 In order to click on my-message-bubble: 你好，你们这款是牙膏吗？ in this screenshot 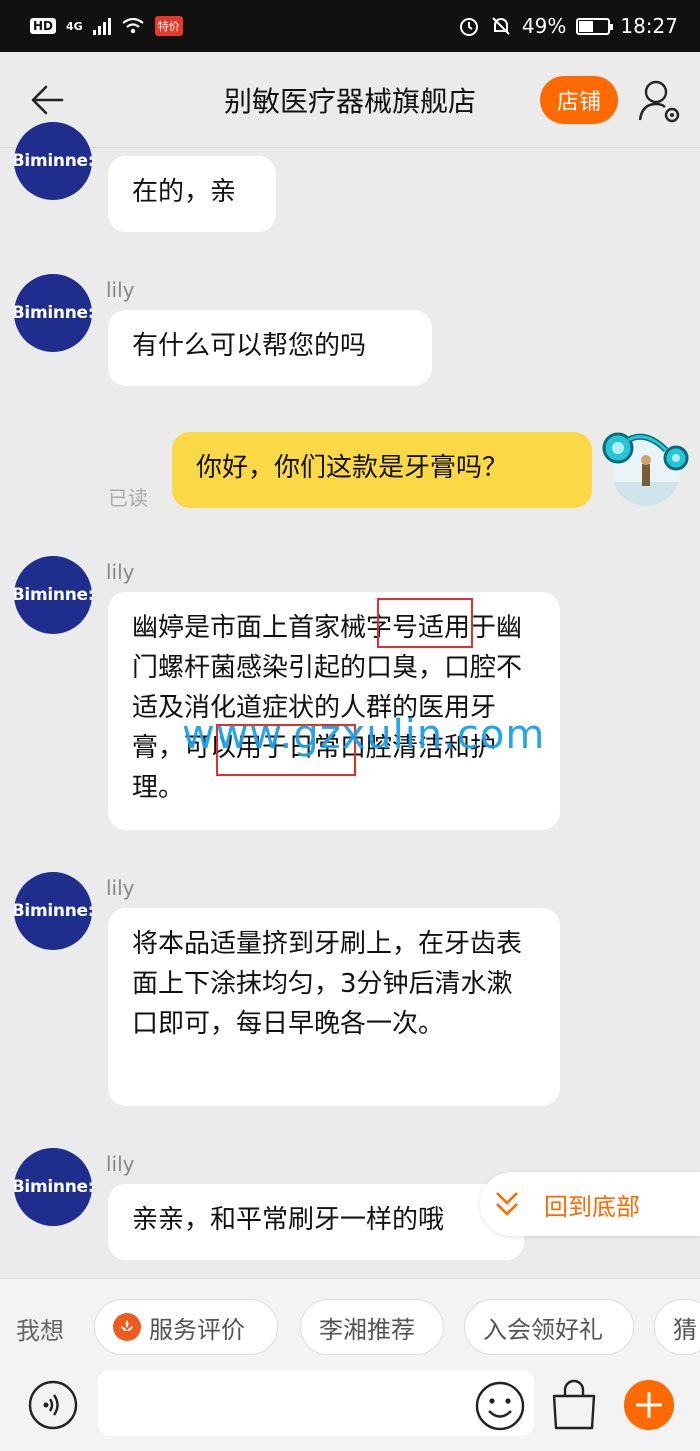, I will do `click(382, 470)`.